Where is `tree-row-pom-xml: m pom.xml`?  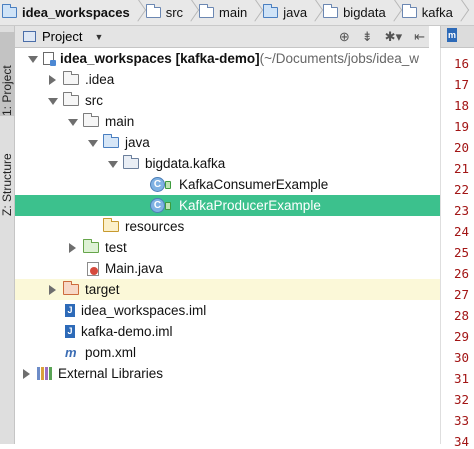
tree-row-pom-xml: m pom.xml is located at coordinates (227, 352).